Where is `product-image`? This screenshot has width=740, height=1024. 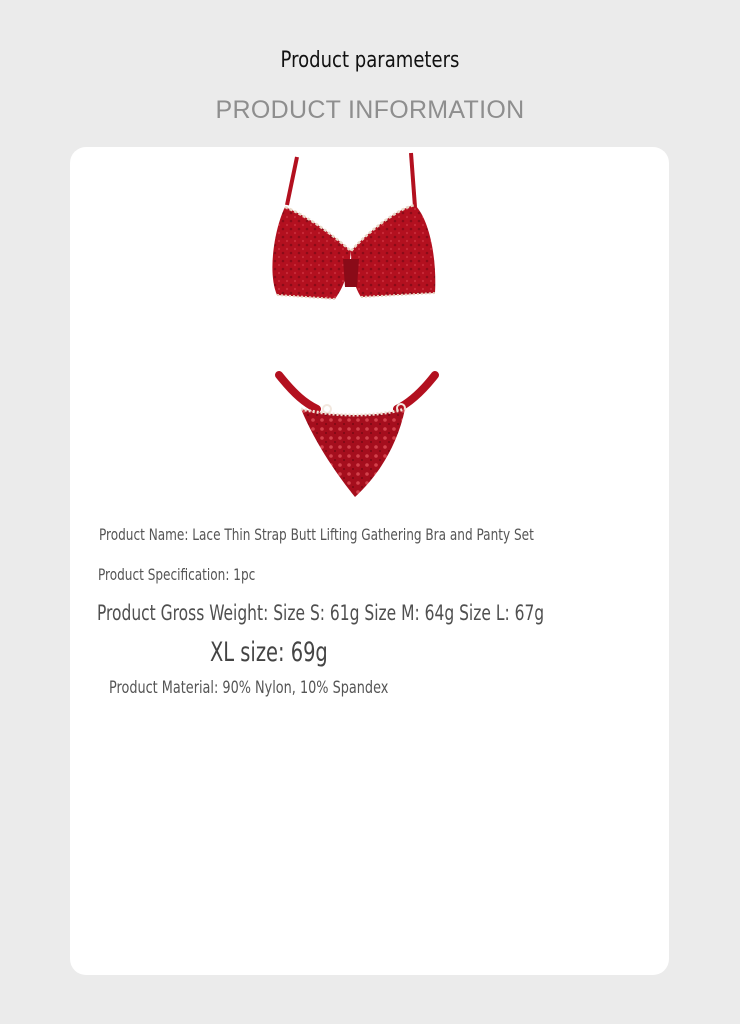
product-image is located at coordinates (355, 324).